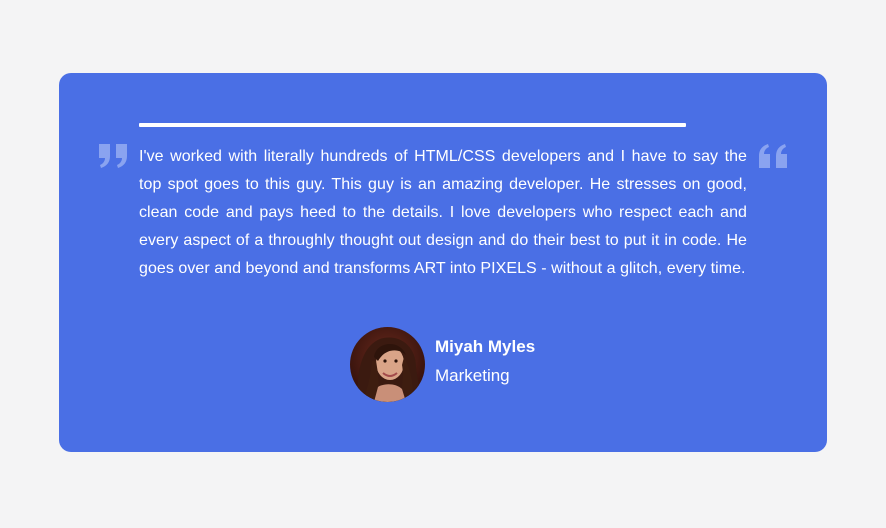  I want to click on author-role: Marketing, so click(472, 375).